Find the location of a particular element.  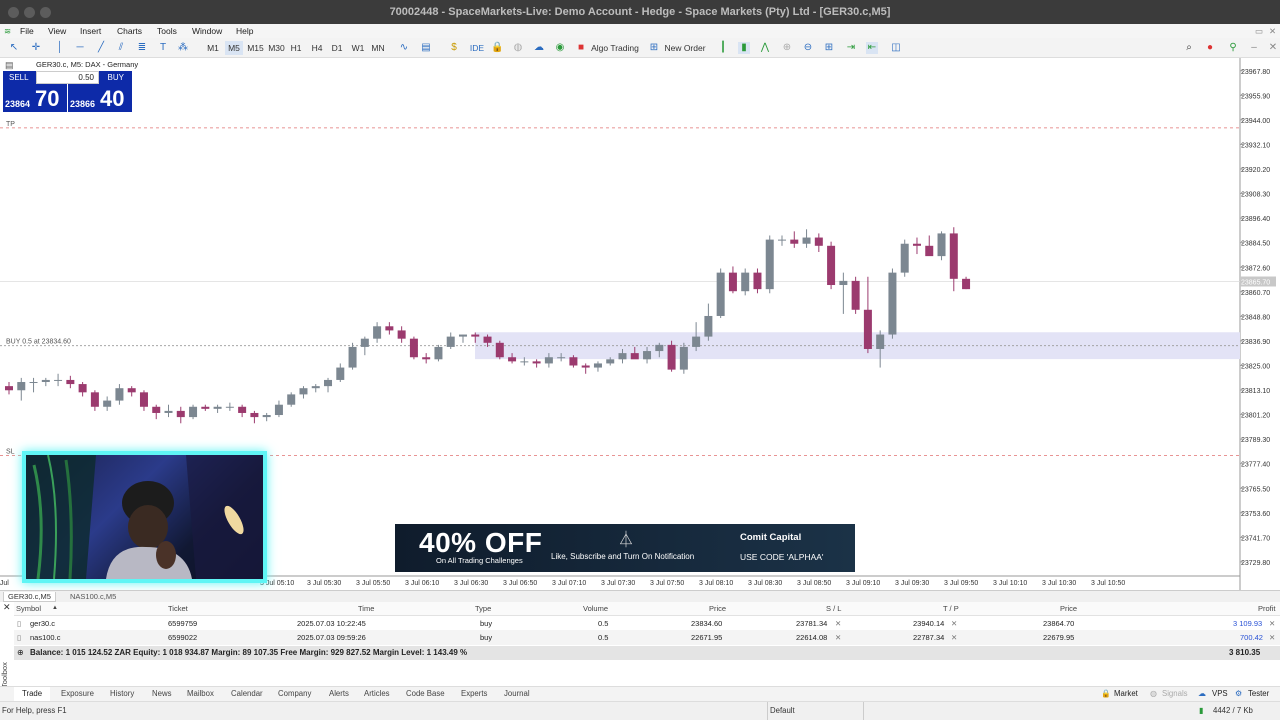

tab-alerts: Alerts is located at coordinates (339, 693).